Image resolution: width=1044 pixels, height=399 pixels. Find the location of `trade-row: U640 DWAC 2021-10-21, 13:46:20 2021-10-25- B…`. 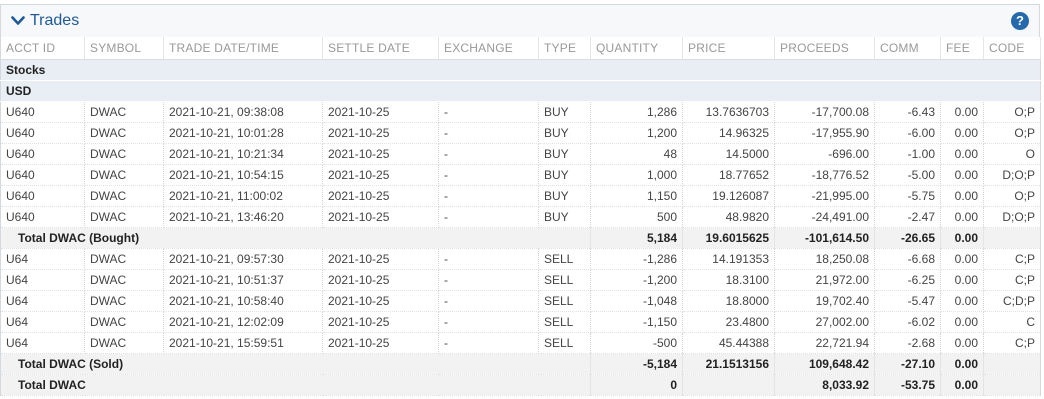

trade-row: U640 DWAC 2021-10-21, 13:46:20 2021-10-25- B… is located at coordinates (520, 217).